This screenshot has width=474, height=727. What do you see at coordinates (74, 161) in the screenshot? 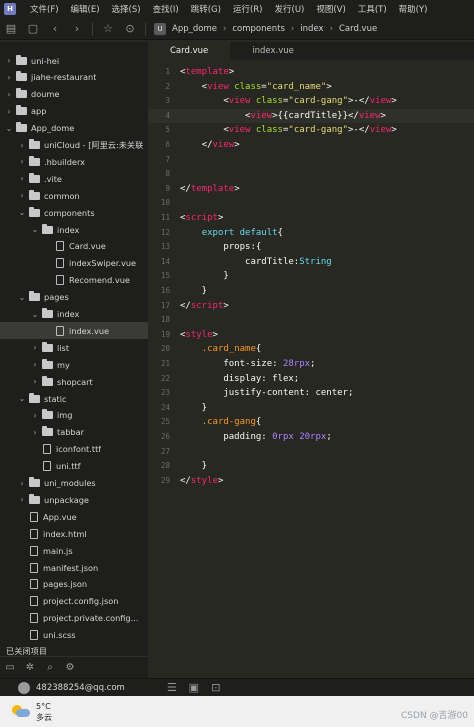
I see `tree-folder: › .hbuilderx` at bounding box center [74, 161].